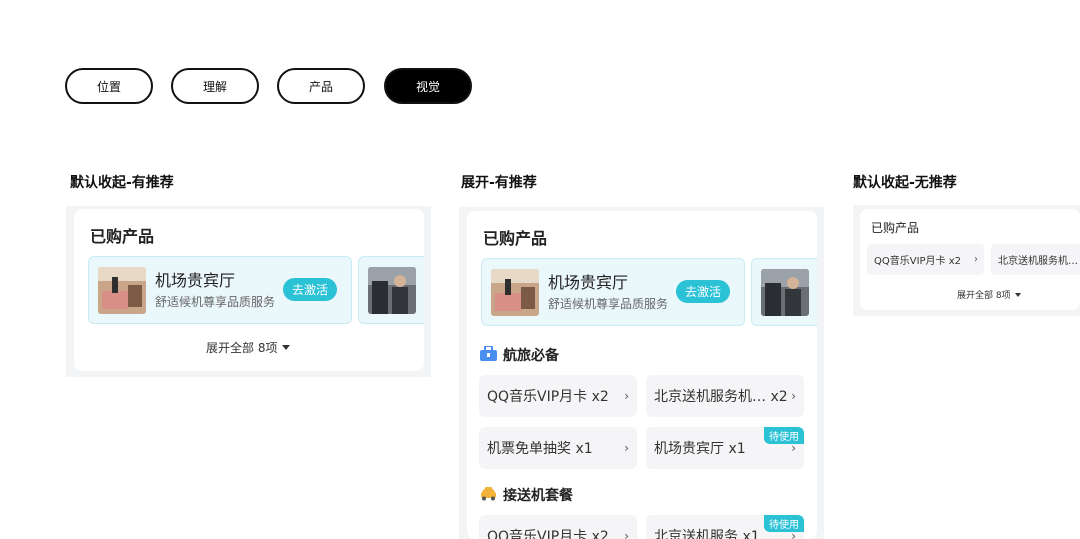  I want to click on benefit-label: 机票免单抽奖 x1, so click(540, 449).